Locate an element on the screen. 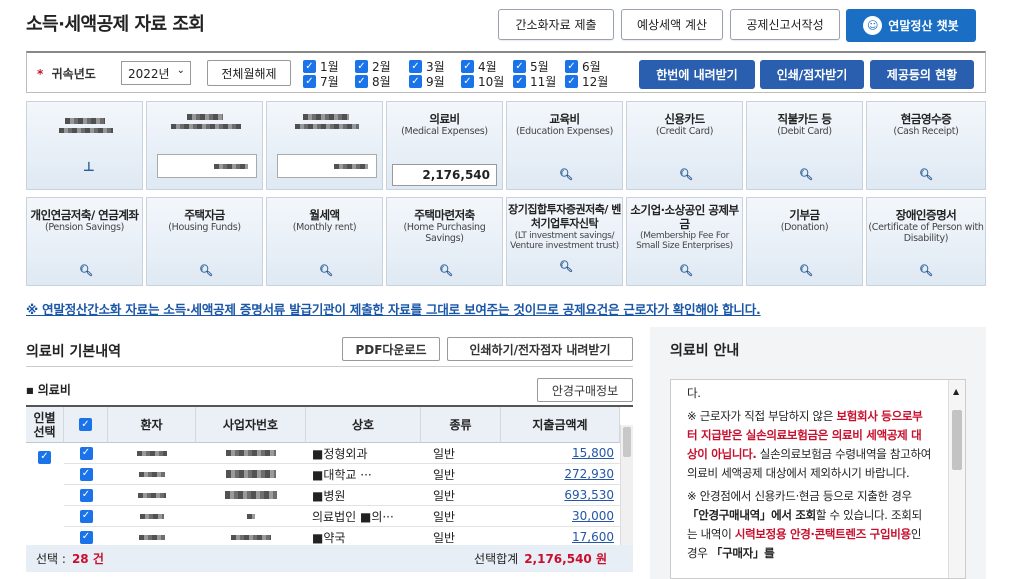 Image resolution: width=1020 pixels, height=579 pixels. tile-home-savings: 주택마련저축 (Home Purchasing Savings) 🔍︎ is located at coordinates (444, 241).